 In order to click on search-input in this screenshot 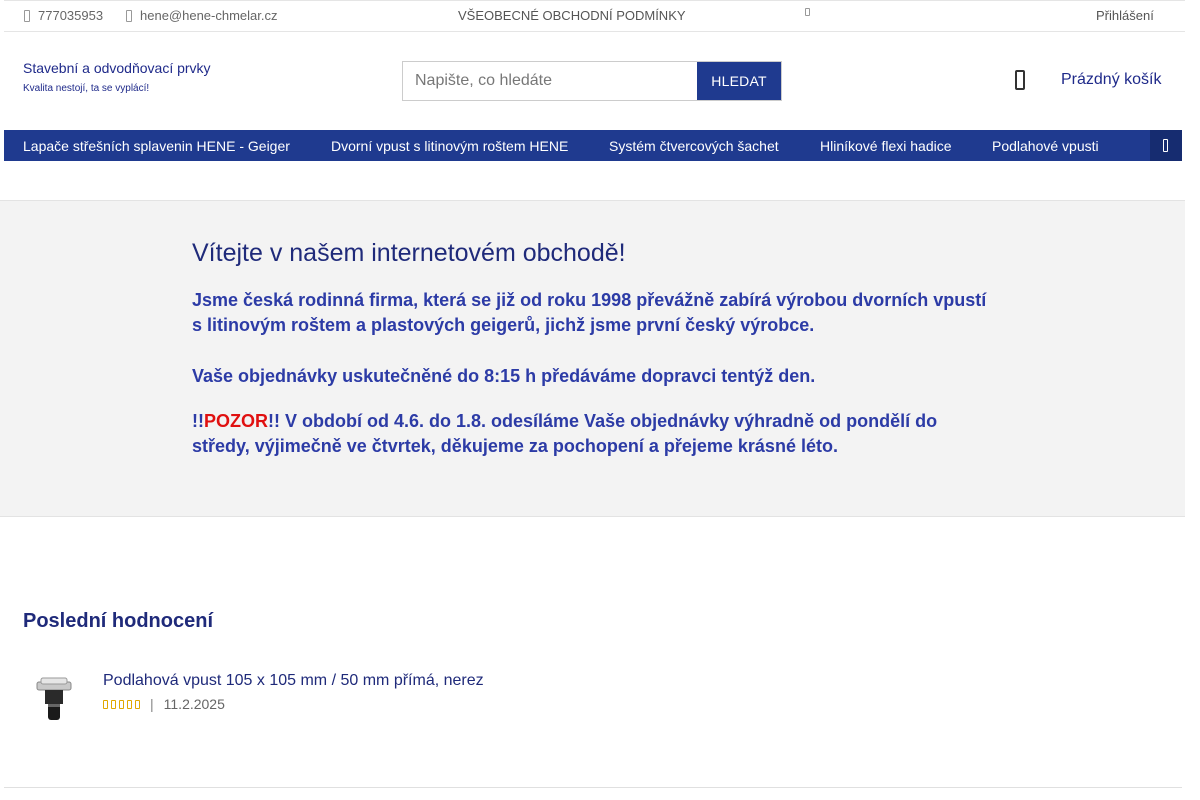, I will do `click(550, 81)`.